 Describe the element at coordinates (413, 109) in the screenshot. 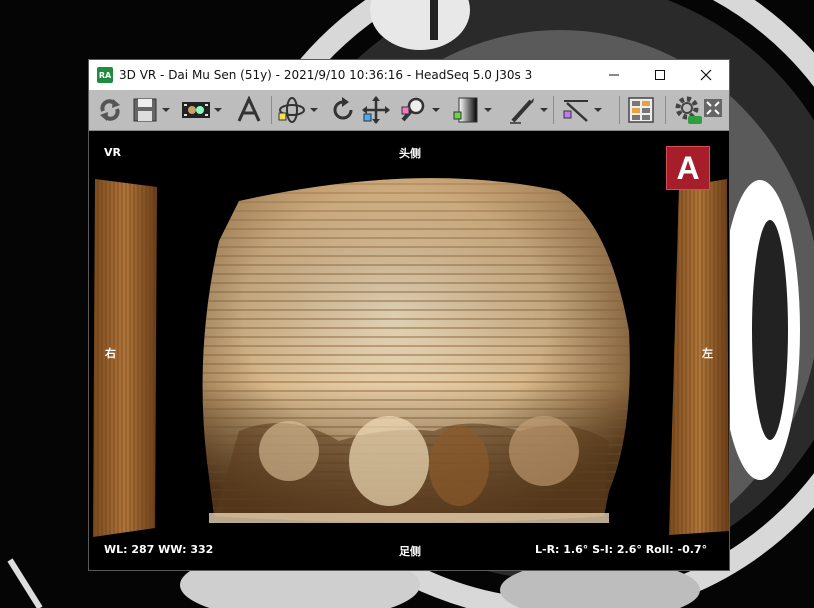

I see `zoom-icon` at that location.